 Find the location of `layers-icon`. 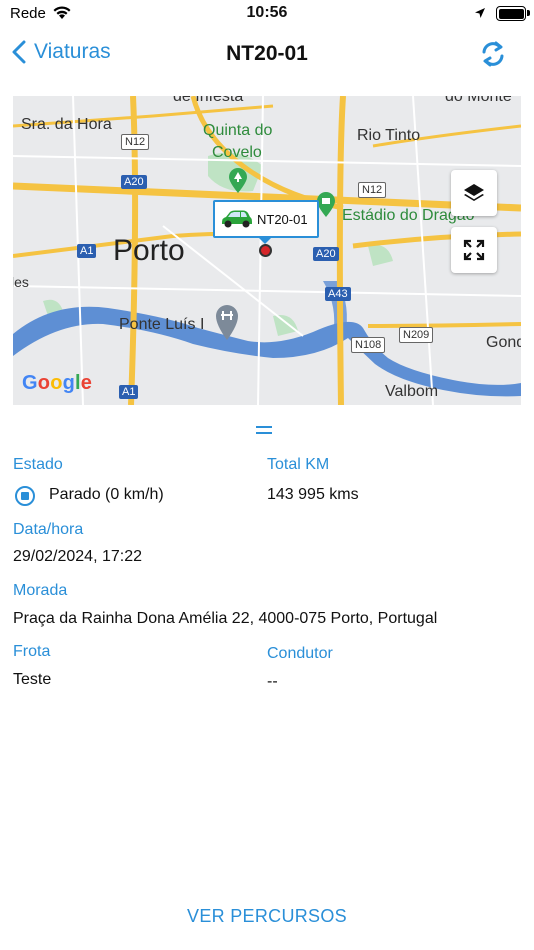

layers-icon is located at coordinates (474, 192).